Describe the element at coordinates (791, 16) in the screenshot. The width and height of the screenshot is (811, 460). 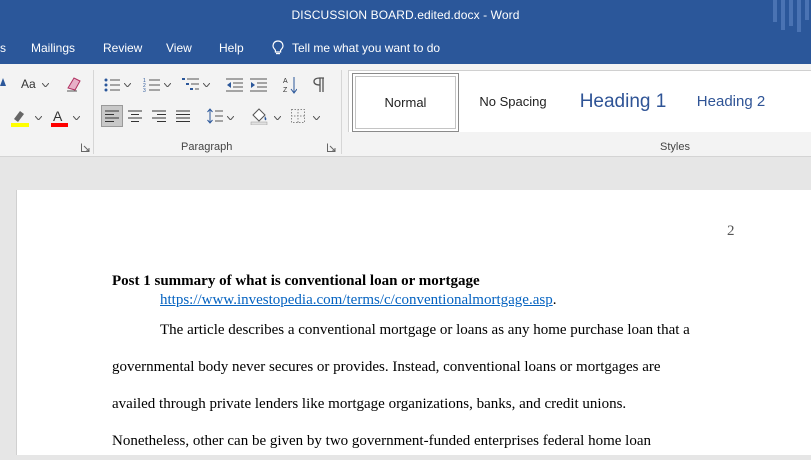
I see `title-decoration-icon` at that location.